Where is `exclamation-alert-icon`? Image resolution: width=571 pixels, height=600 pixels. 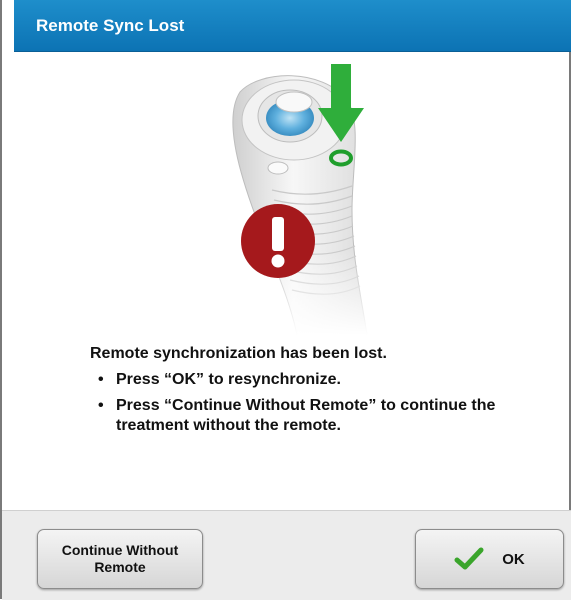 exclamation-alert-icon is located at coordinates (278, 241).